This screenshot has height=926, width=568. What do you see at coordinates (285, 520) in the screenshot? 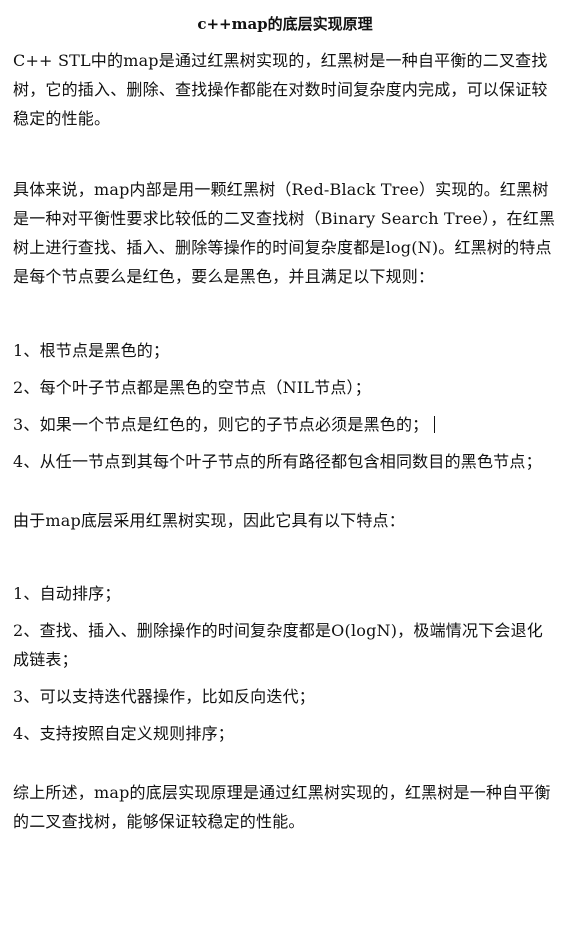
I see `features-intro: 由于map底层采用红黑树实现，因此它具有以下特点：` at bounding box center [285, 520].